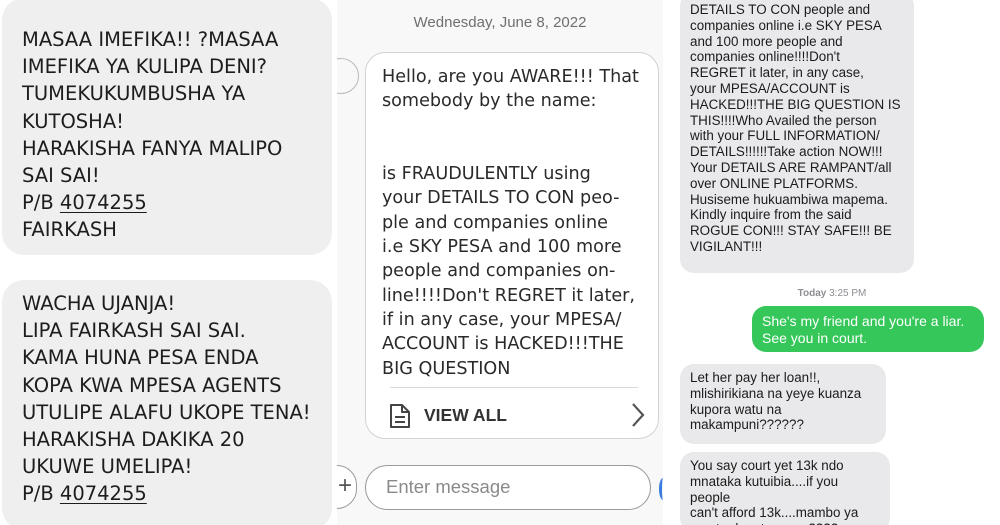 The height and width of the screenshot is (525, 1000). Describe the element at coordinates (400, 416) in the screenshot. I see `document-icon` at that location.